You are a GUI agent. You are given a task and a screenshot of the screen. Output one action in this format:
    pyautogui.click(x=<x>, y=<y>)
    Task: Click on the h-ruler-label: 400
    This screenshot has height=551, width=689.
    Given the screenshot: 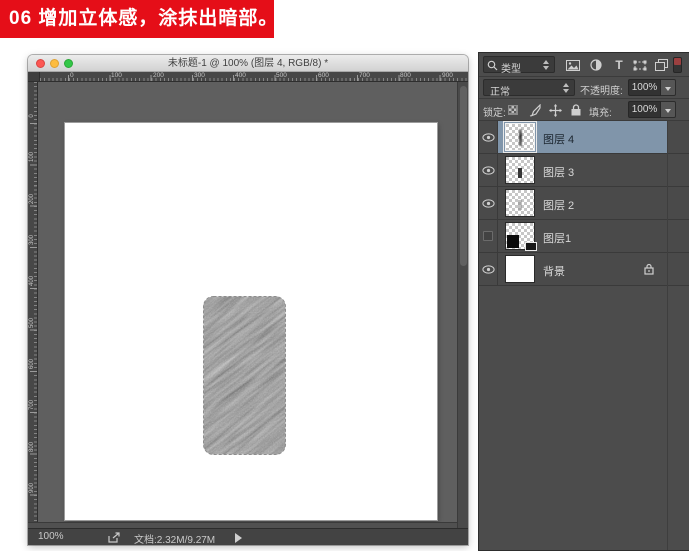 What is the action you would take?
    pyautogui.click(x=240, y=75)
    